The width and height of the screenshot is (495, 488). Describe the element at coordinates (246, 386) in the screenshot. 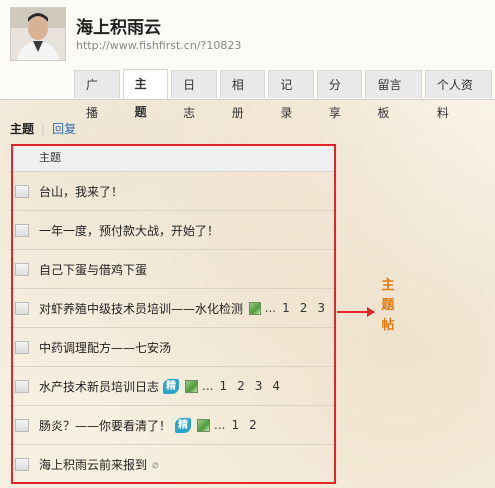

I see `pagination: ... 1 2 3 4` at that location.